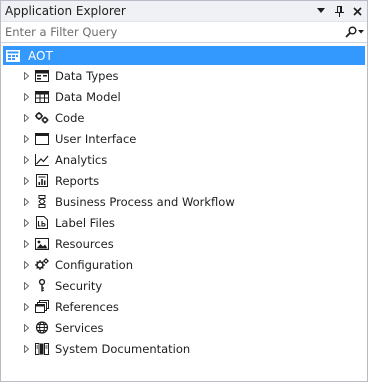  Describe the element at coordinates (42, 265) in the screenshot. I see `configuration-icon` at that location.